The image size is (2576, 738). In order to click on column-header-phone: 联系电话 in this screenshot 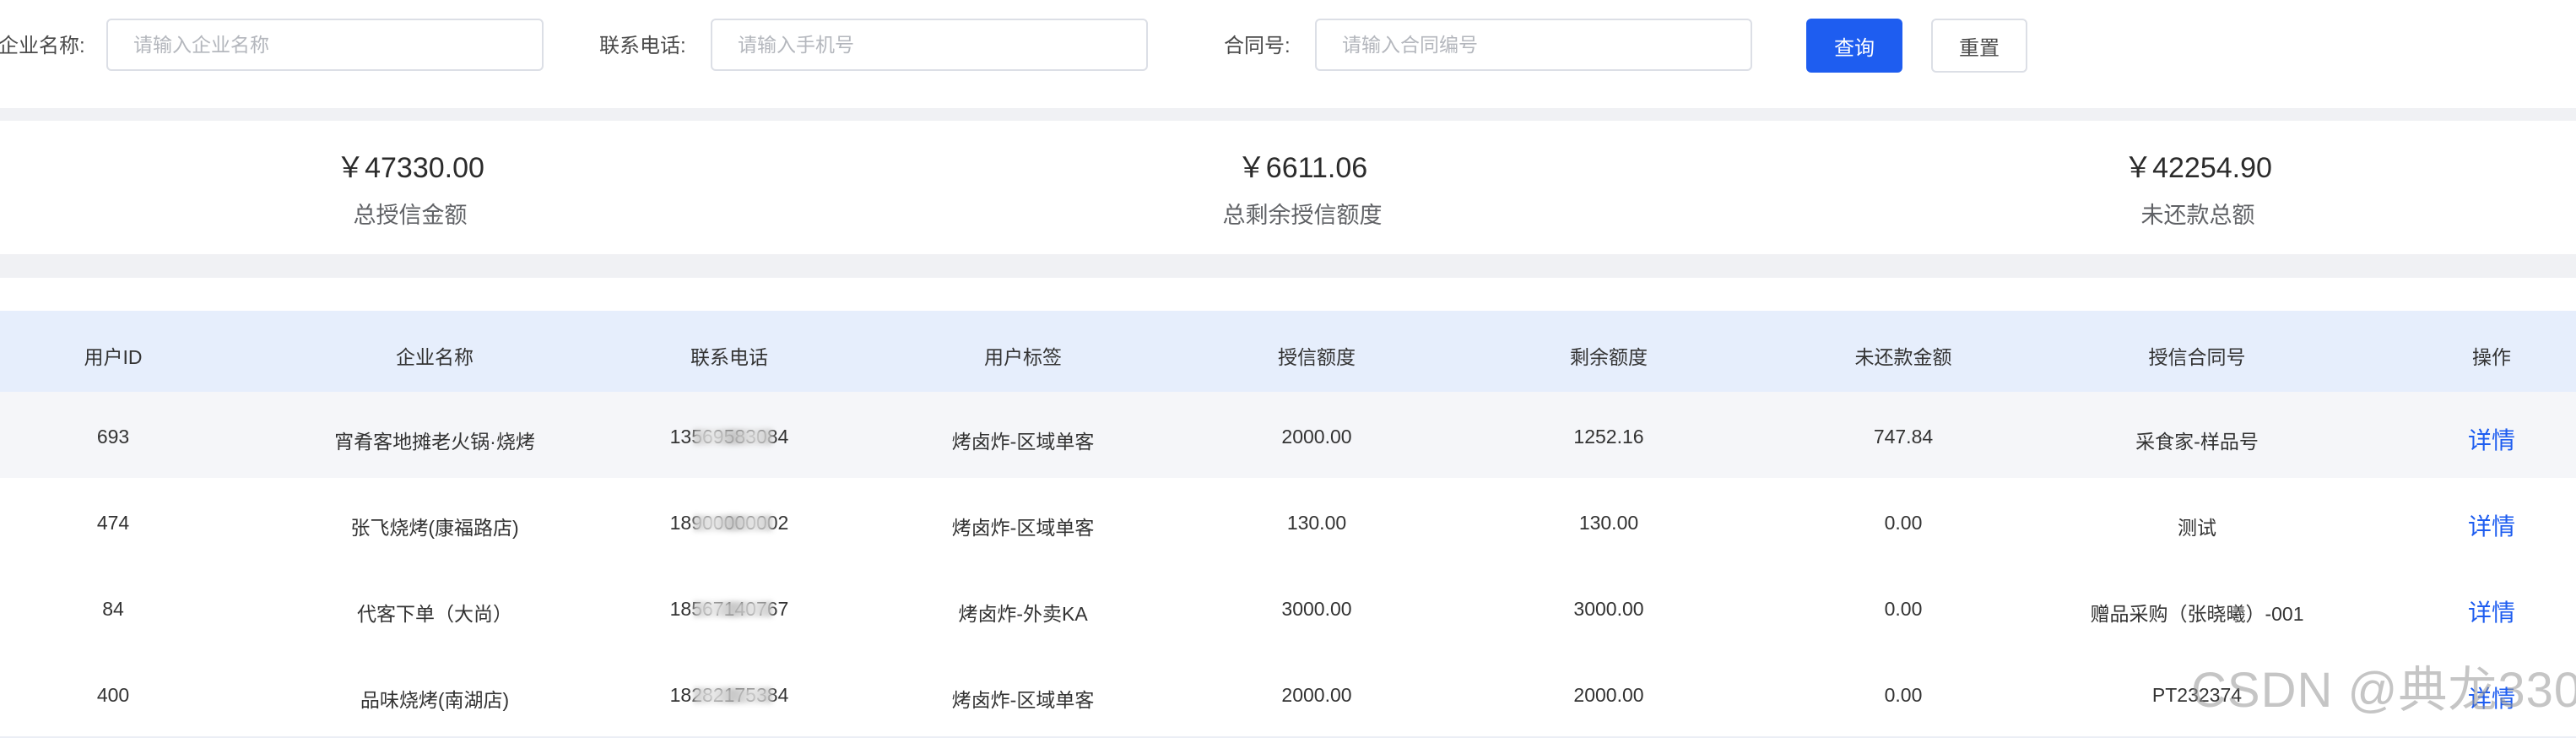, I will do `click(729, 357)`.